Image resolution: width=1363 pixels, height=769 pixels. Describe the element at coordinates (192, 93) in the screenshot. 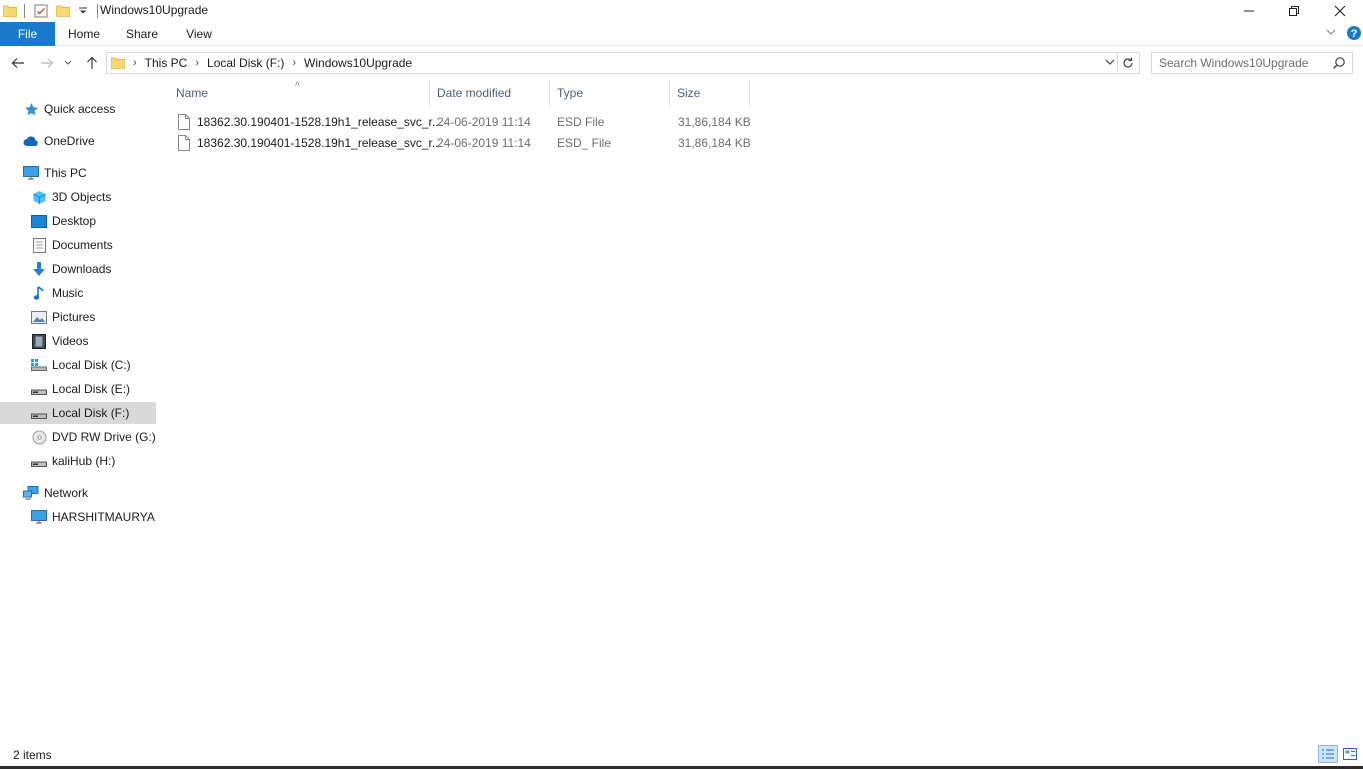

I see `column-header-label: Name` at that location.